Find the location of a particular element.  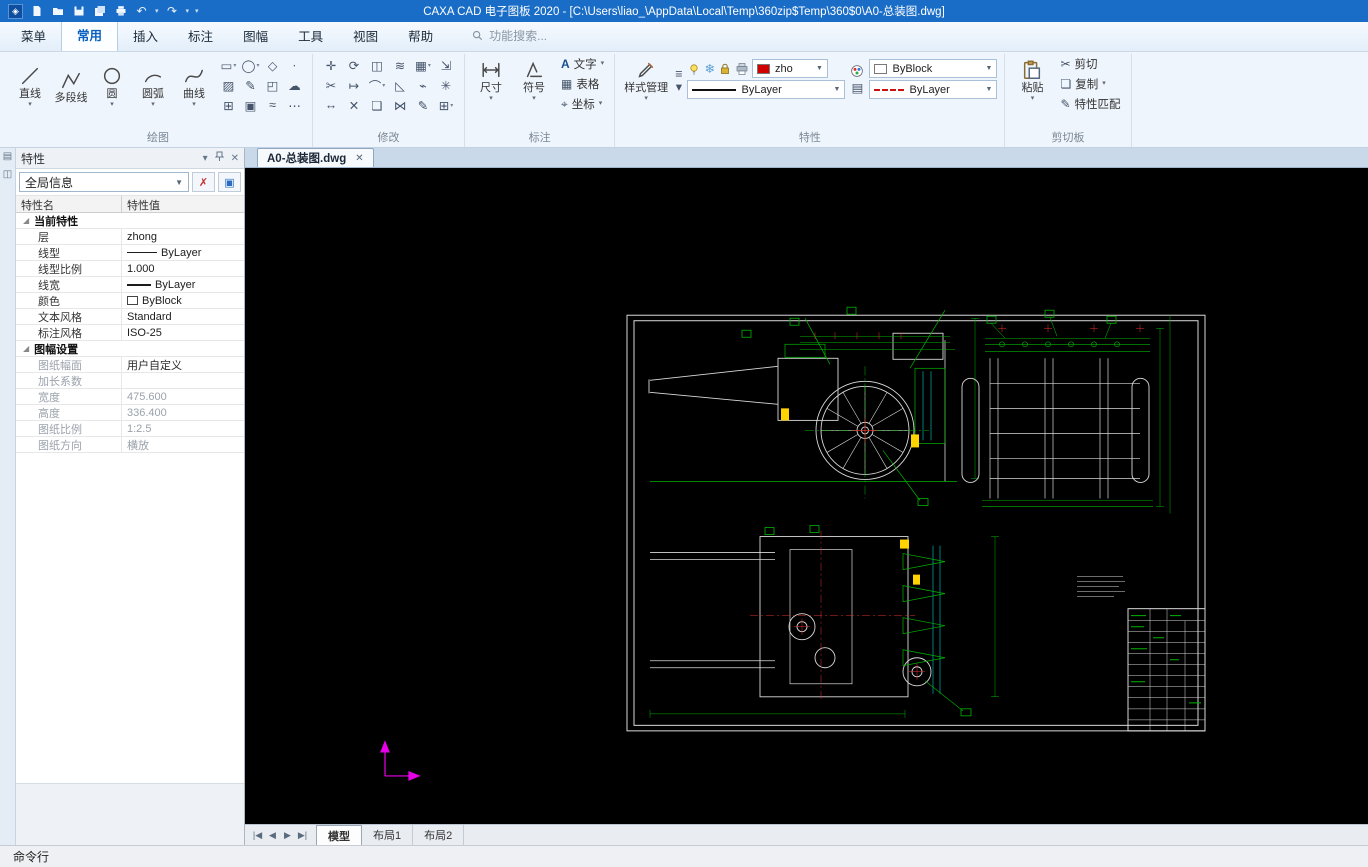

rectangle-icon: ▭ ▾ is located at coordinates (228, 65).